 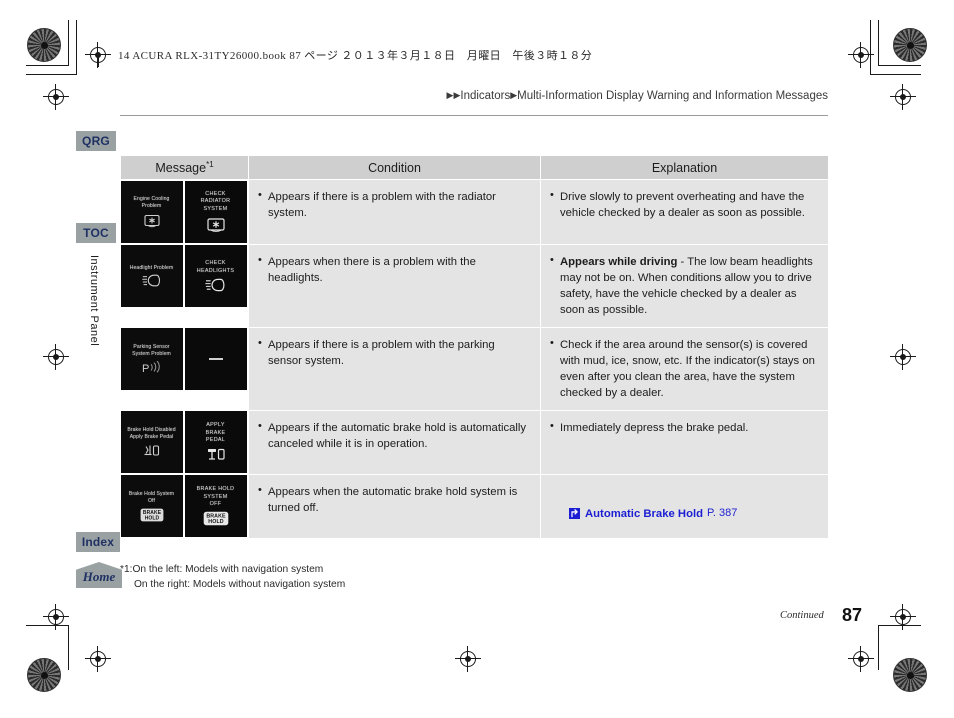 What do you see at coordinates (98, 61) in the screenshot?
I see `crop-tick-top-a` at bounding box center [98, 61].